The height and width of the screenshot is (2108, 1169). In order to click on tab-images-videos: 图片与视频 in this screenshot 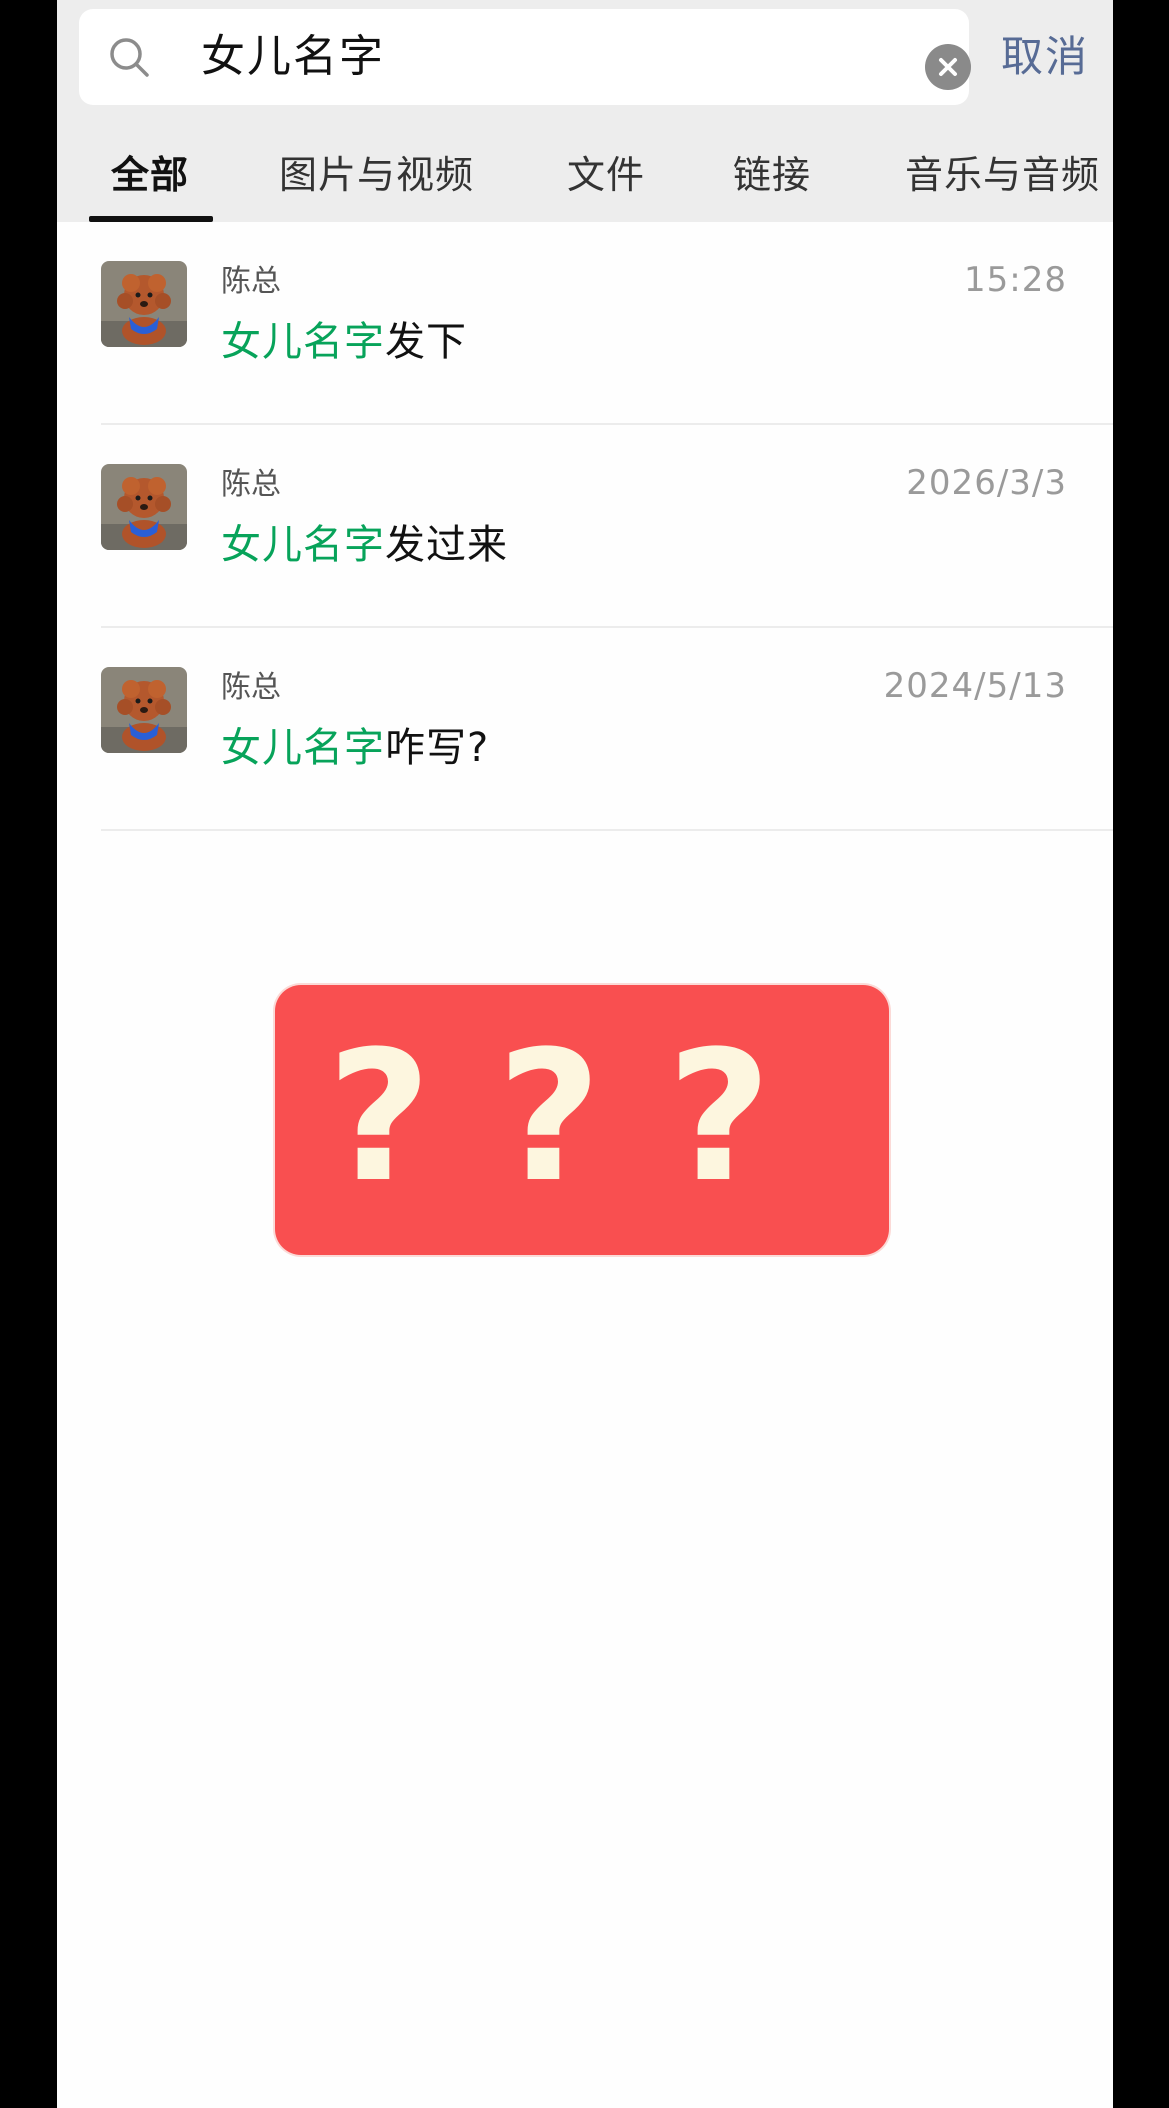, I will do `click(376, 175)`.